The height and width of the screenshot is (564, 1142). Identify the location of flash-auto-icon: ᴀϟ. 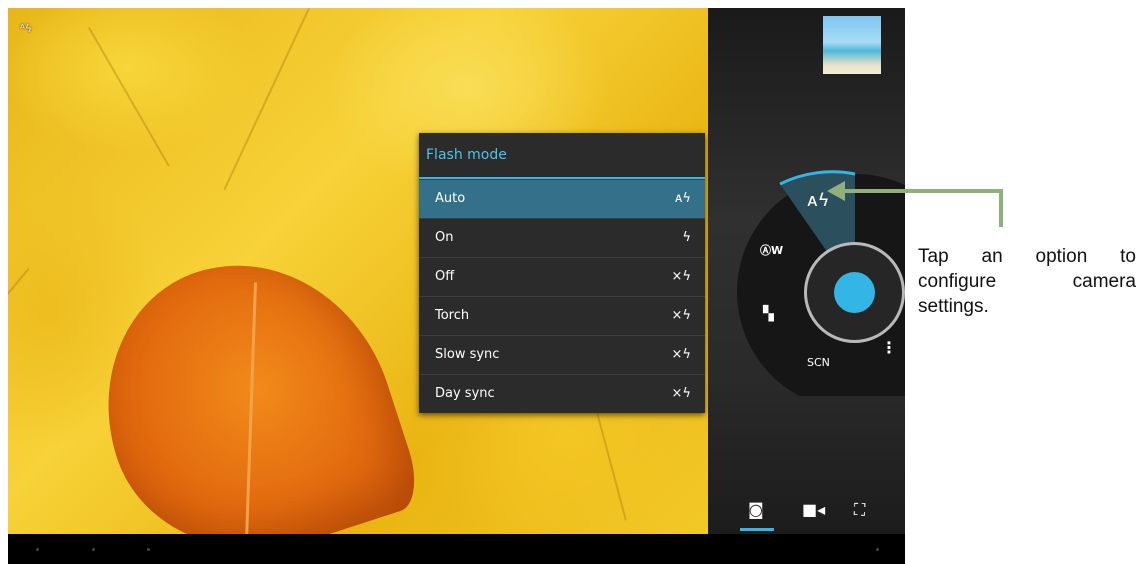
(682, 198).